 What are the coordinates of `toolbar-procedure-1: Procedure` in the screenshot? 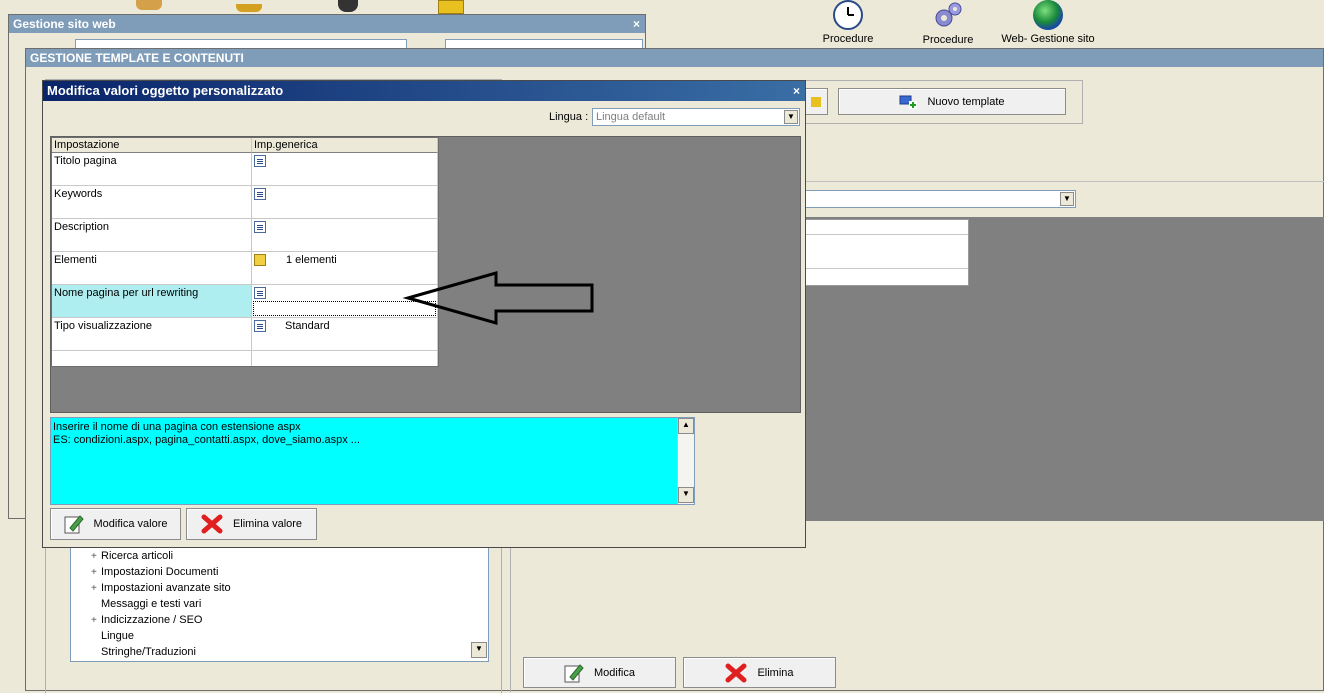 It's located at (848, 22).